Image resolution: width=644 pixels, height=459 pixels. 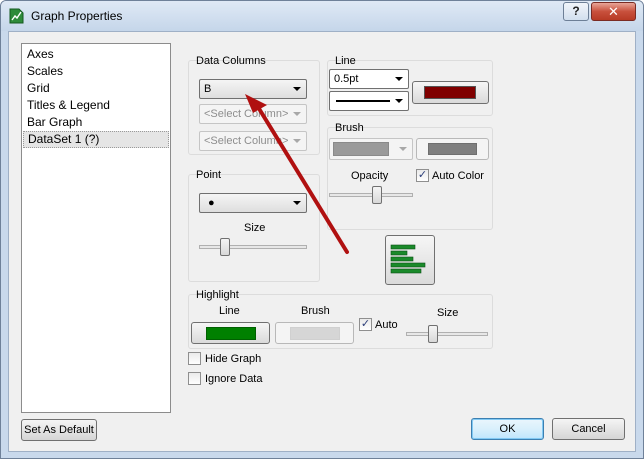 What do you see at coordinates (369, 79) in the screenshot?
I see `line-width-select: 0.5pt` at bounding box center [369, 79].